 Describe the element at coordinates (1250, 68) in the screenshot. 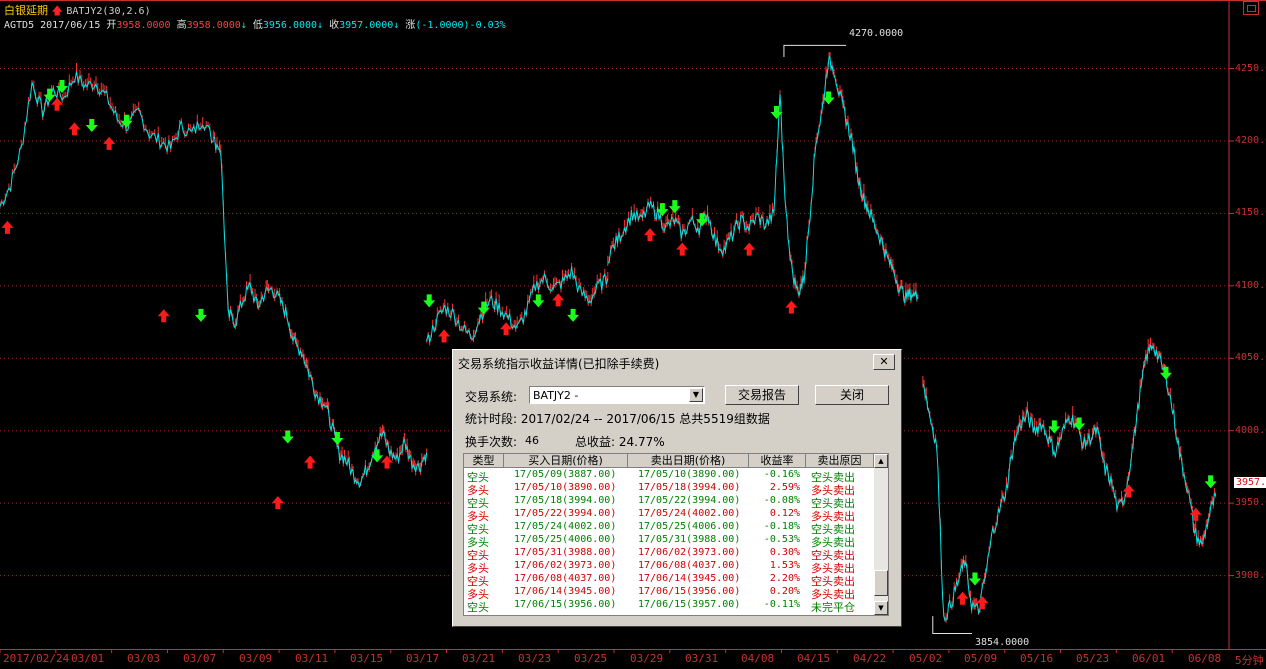

I see `price-tick-label: 4250.0` at that location.